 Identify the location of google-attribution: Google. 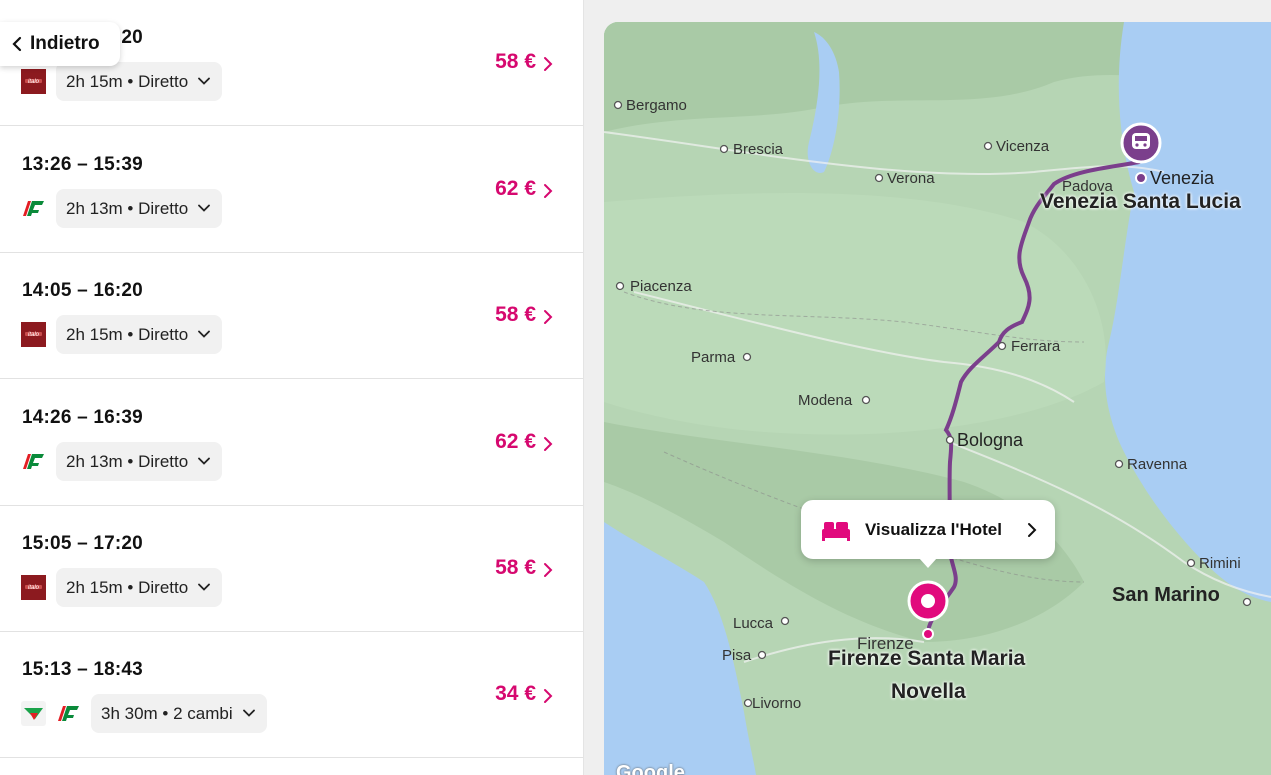
(650, 768).